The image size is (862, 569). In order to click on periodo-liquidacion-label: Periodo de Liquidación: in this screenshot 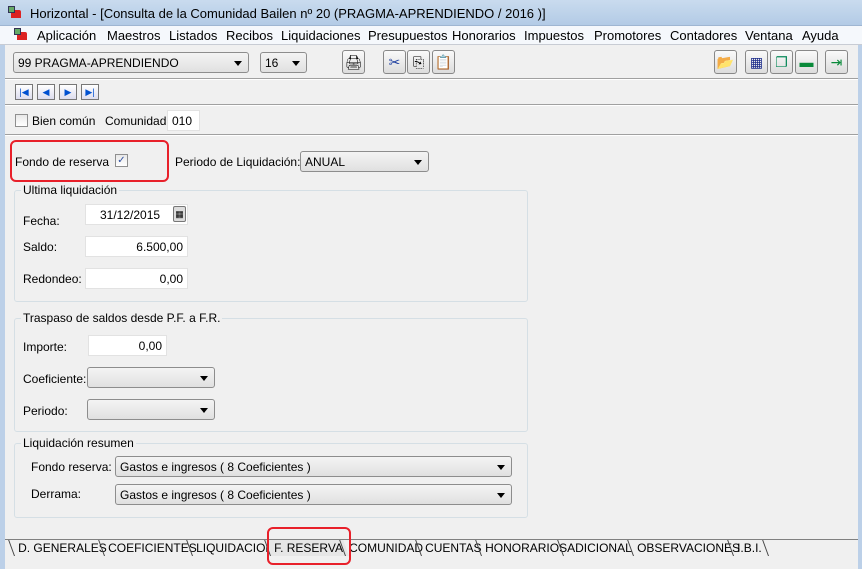, I will do `click(238, 162)`.